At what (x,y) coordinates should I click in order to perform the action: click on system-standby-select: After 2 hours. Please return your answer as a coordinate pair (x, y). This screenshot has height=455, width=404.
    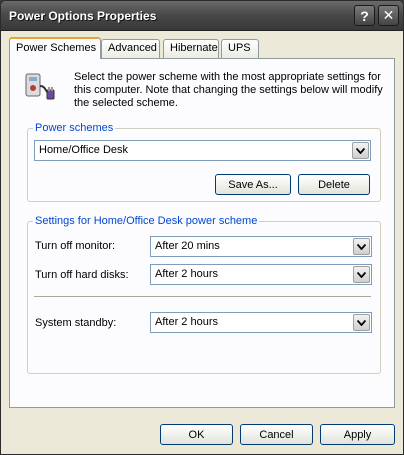
    Looking at the image, I should click on (261, 322).